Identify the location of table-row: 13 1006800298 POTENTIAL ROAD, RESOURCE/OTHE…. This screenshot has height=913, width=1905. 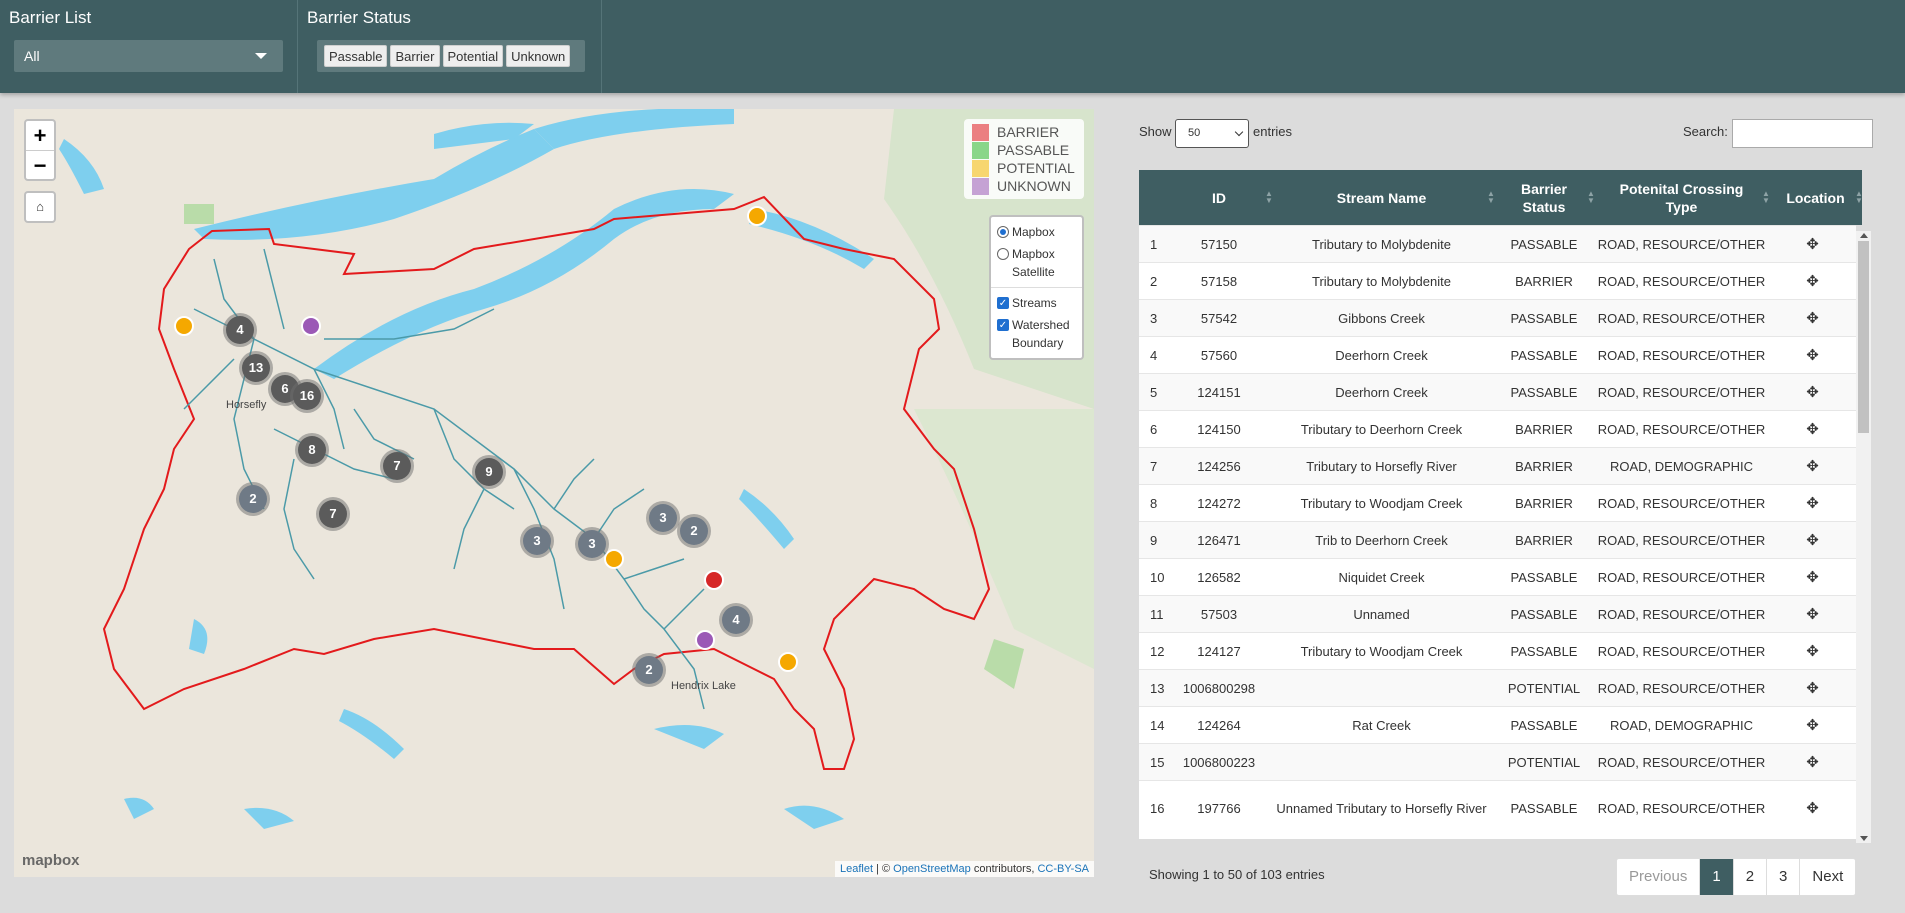
(1497, 687).